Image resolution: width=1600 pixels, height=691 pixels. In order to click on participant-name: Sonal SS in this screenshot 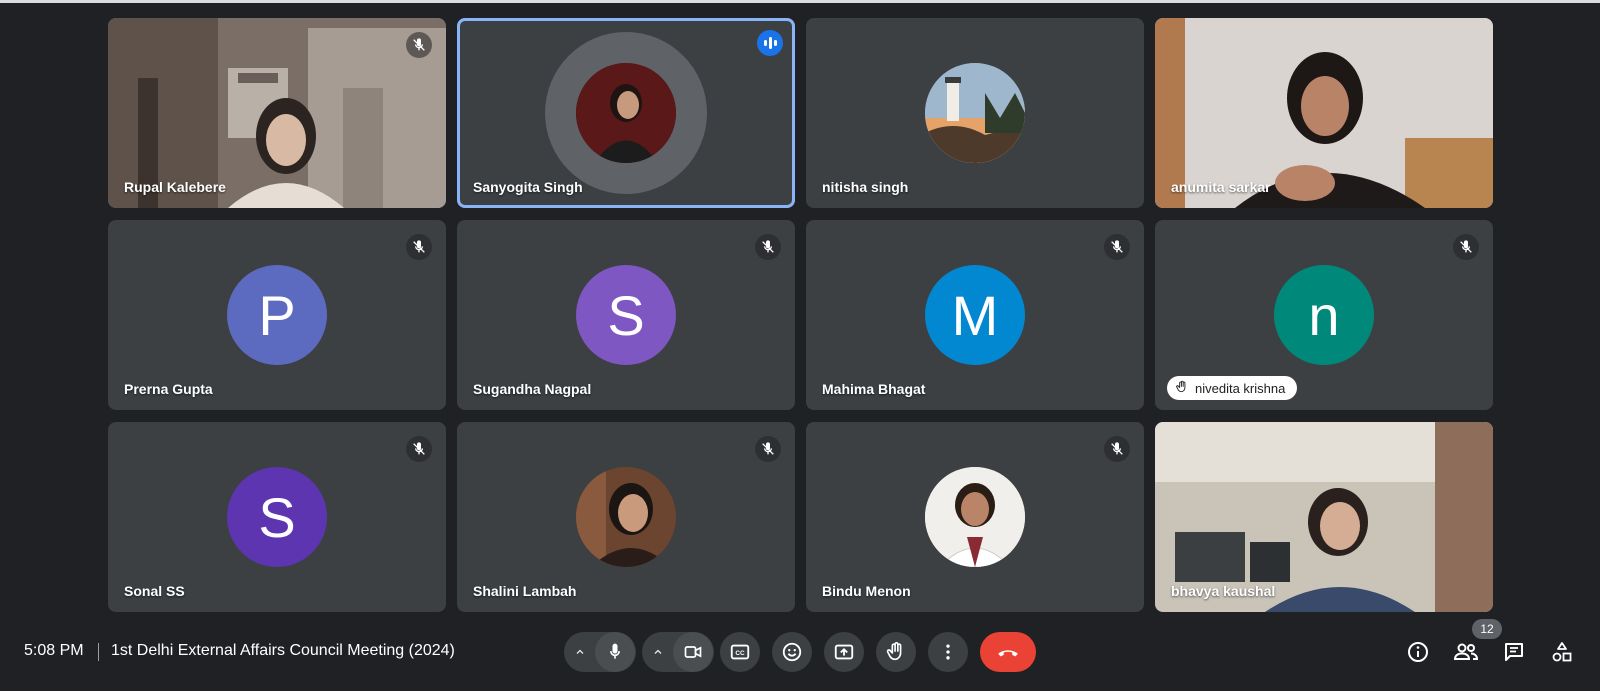, I will do `click(154, 591)`.